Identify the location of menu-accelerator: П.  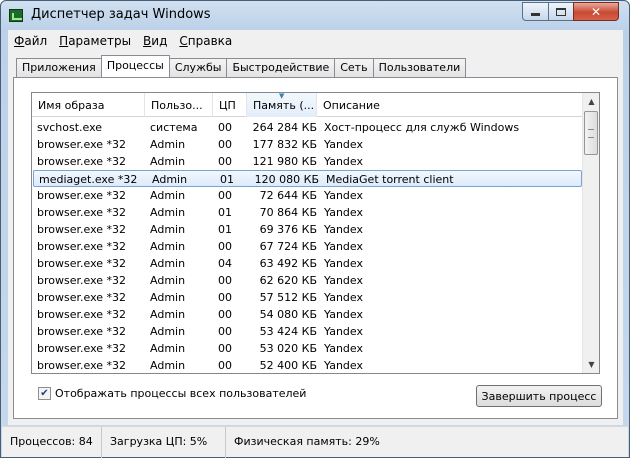
(64, 41).